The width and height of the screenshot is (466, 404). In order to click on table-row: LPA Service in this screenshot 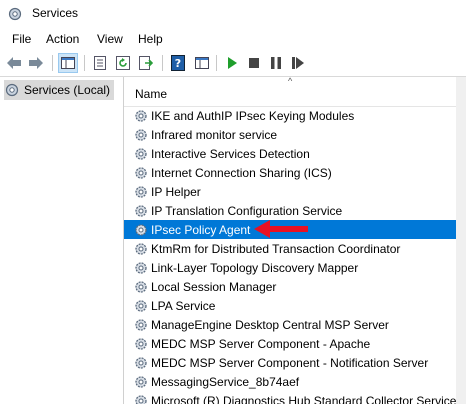, I will do `click(295, 305)`.